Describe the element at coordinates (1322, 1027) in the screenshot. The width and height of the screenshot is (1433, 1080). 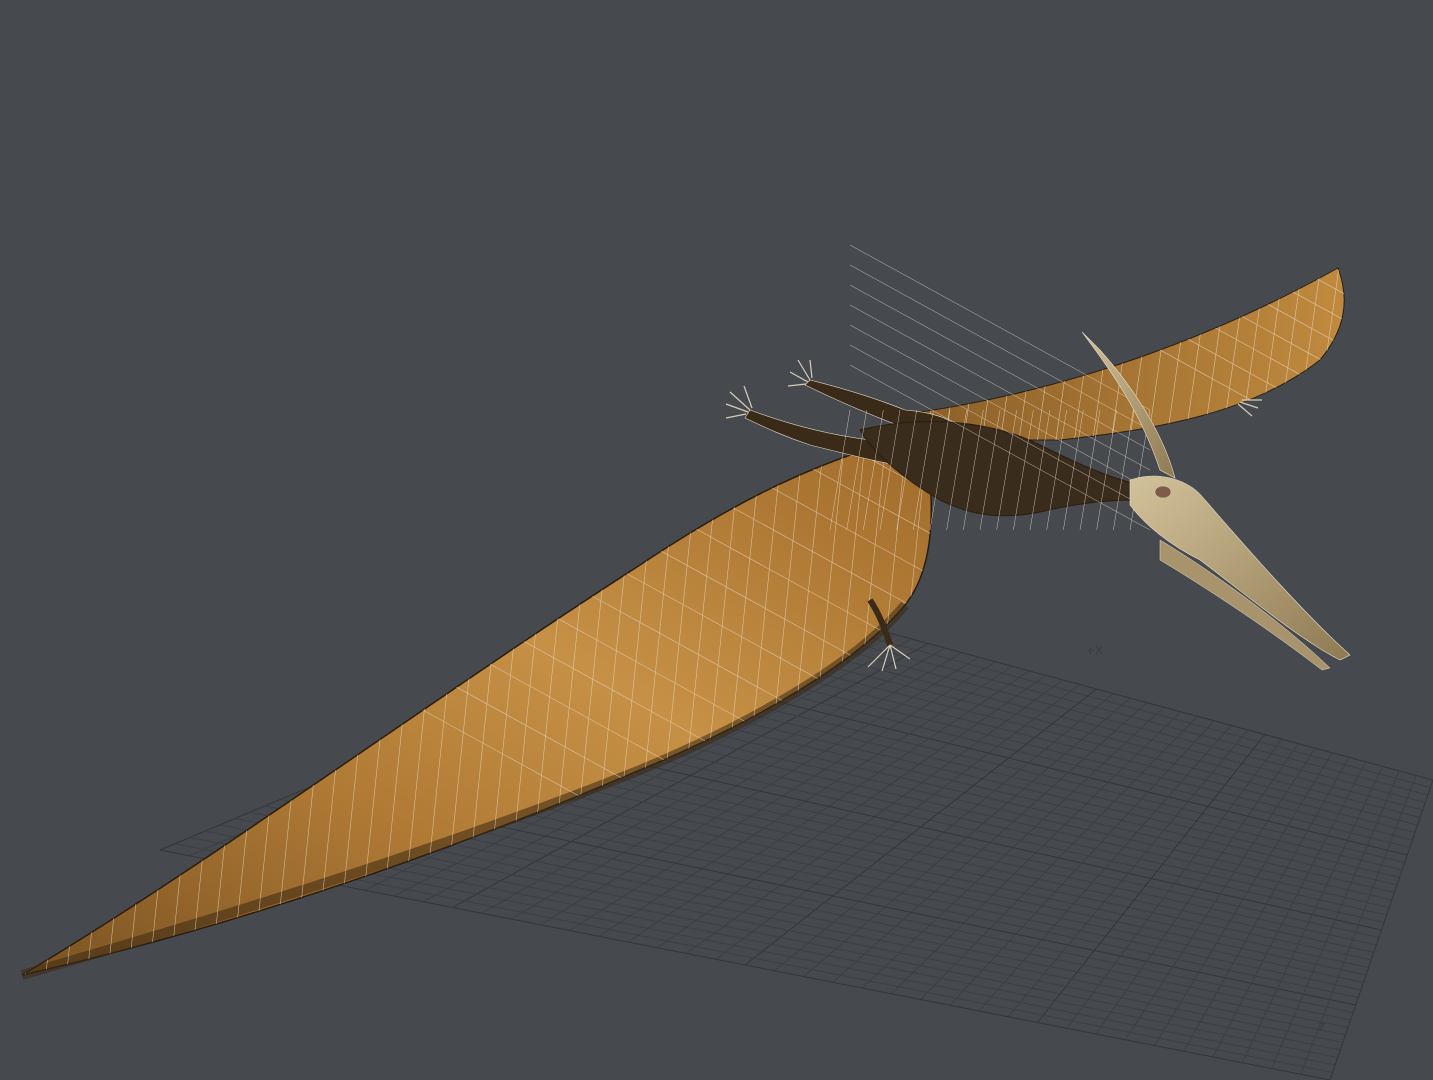
I see `axis-label-z-near: Z` at that location.